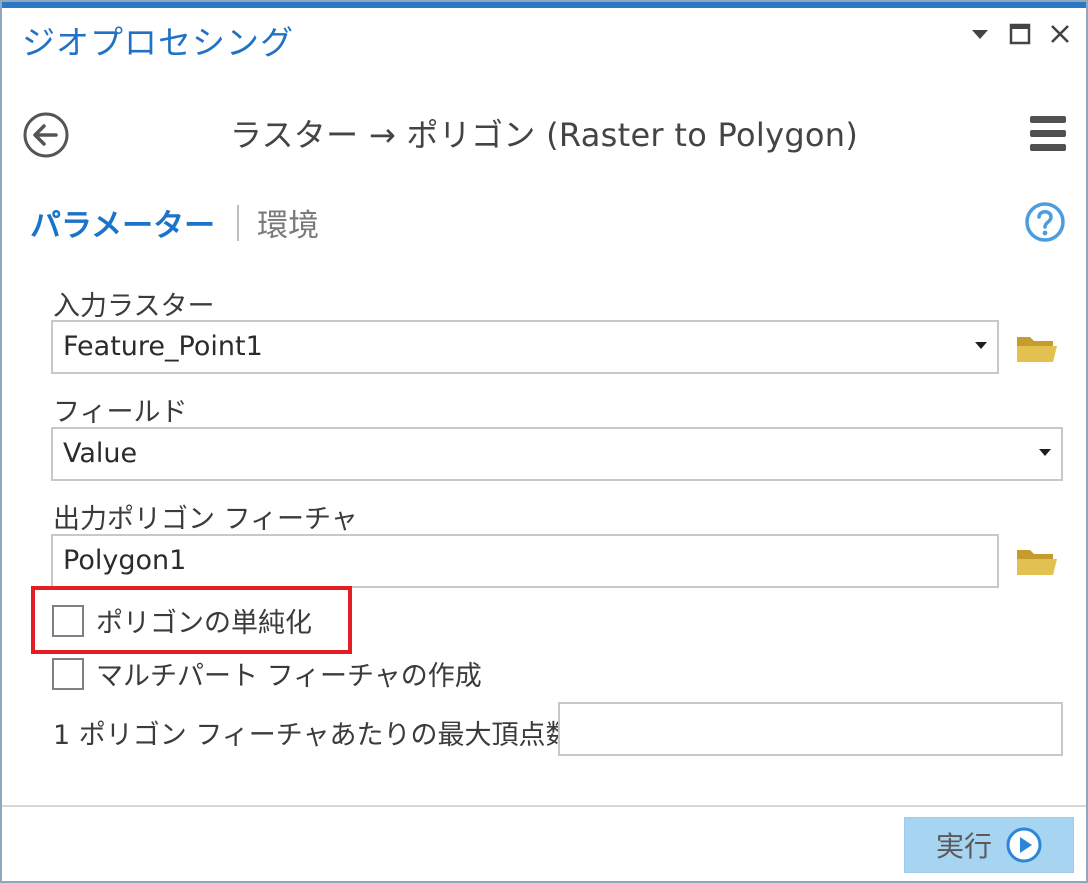 Image resolution: width=1088 pixels, height=883 pixels. What do you see at coordinates (1060, 34) in the screenshot?
I see `close-icon` at bounding box center [1060, 34].